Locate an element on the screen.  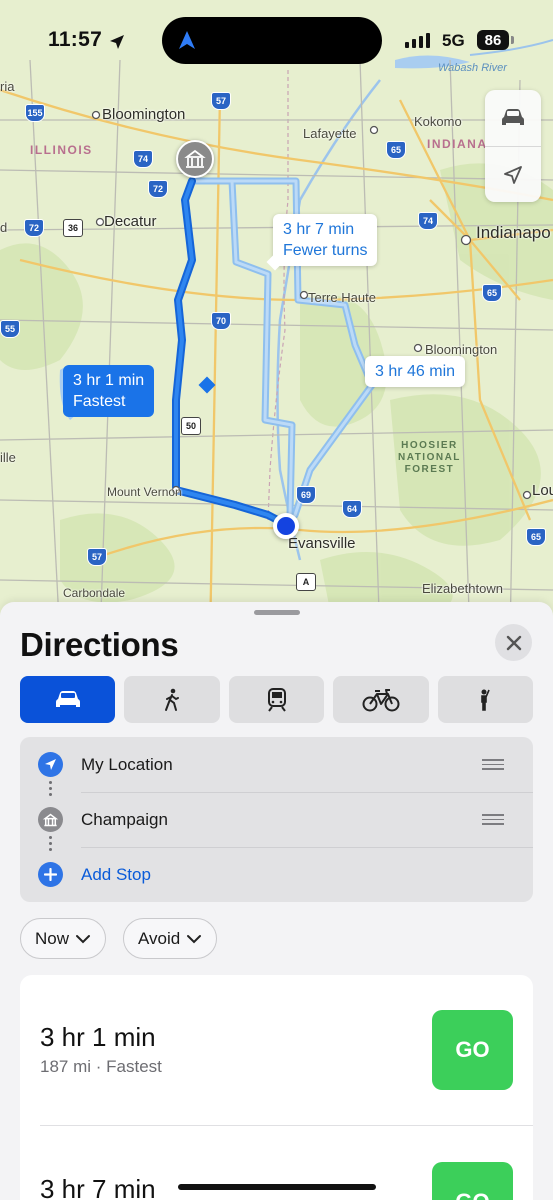
map-forest-label: HOOSIER NATIONAL FOREST is located at coordinates (429, 458).